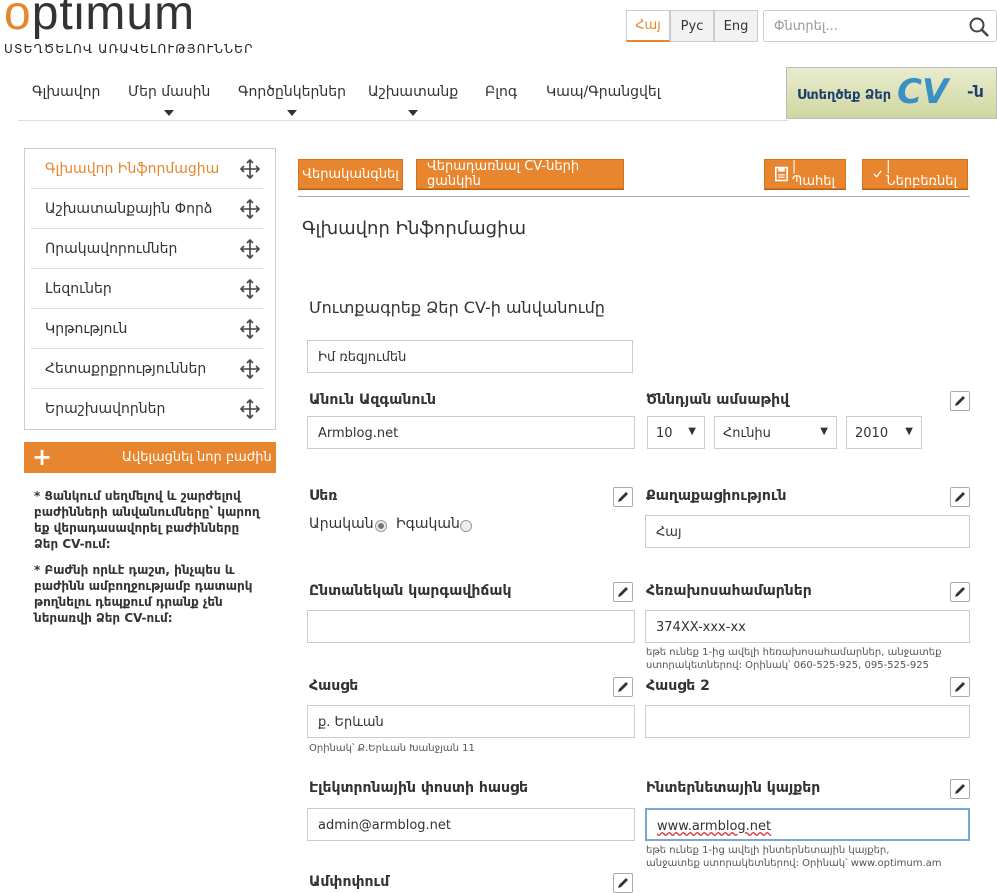 This screenshot has width=997, height=893. Describe the element at coordinates (129, 209) in the screenshot. I see `section-item-label: Աշխատանքային Փորձ` at that location.